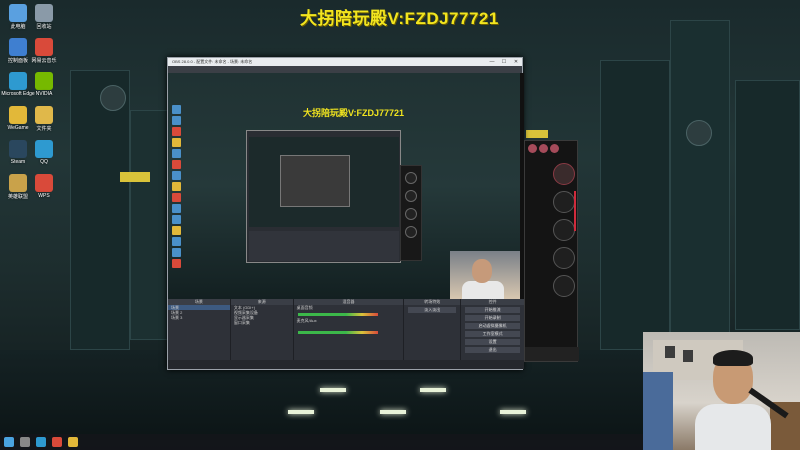  I want to click on window-controls: — ☐ ✕, so click(504, 62).